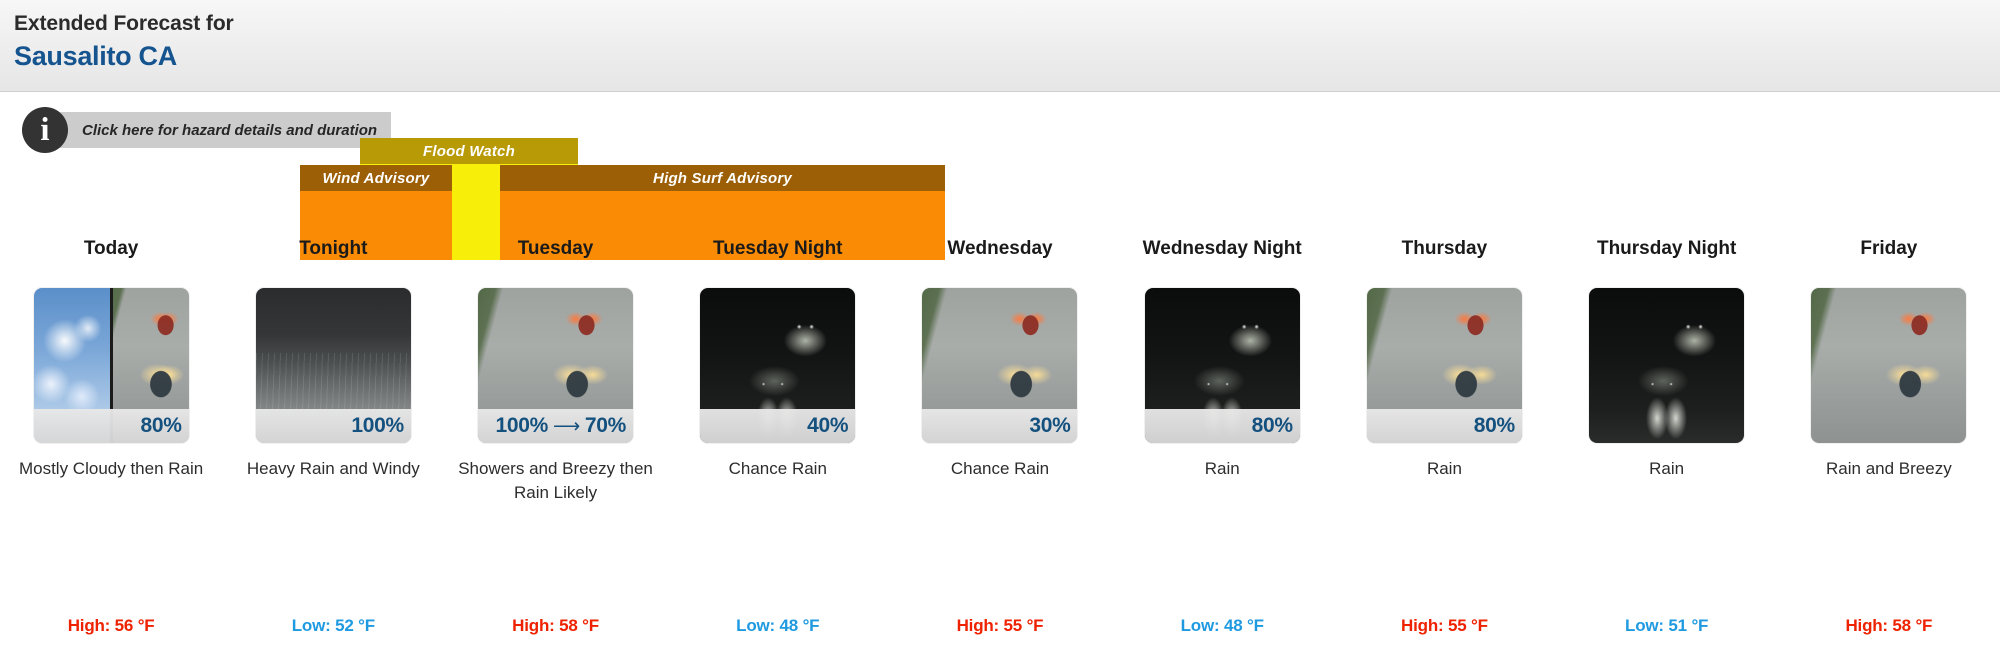 This screenshot has height=668, width=2000. What do you see at coordinates (376, 178) in the screenshot?
I see `hazard-band-title: Wind Advisory` at bounding box center [376, 178].